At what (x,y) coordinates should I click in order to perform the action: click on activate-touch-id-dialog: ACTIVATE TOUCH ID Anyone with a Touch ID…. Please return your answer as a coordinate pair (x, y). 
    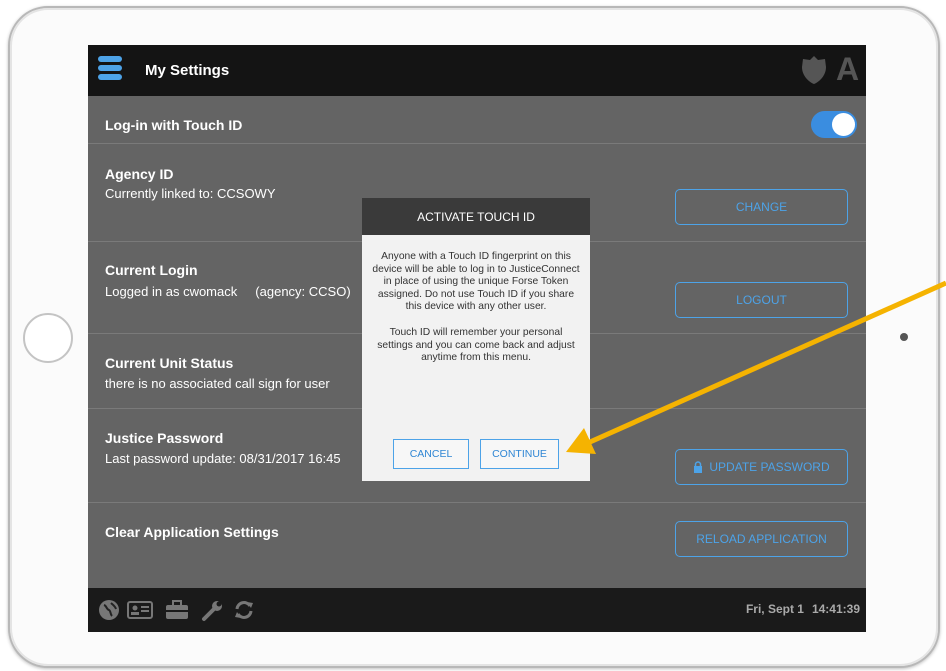
    Looking at the image, I should click on (476, 339).